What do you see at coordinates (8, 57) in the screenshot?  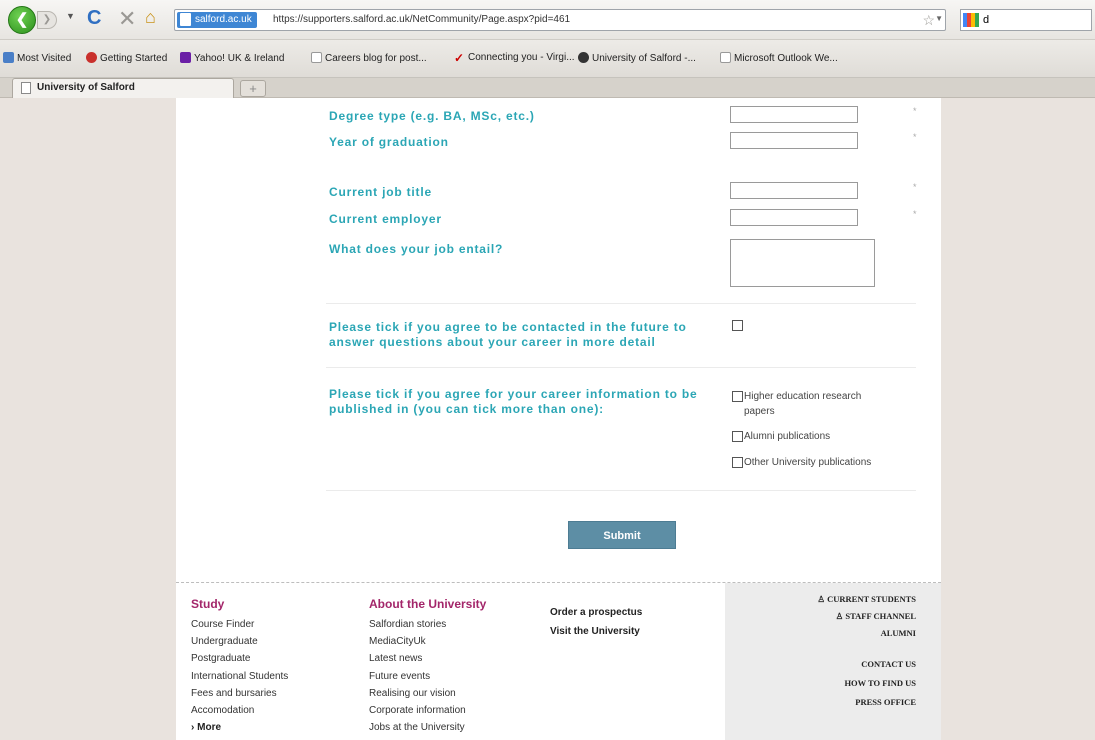 I see `bookmark-icon` at bounding box center [8, 57].